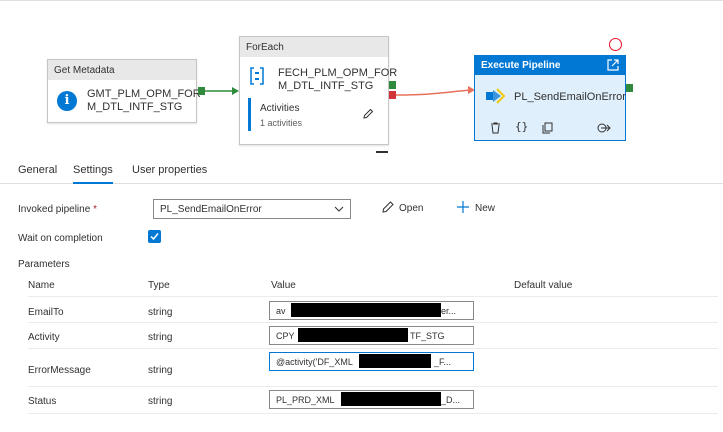 This screenshot has width=723, height=432. I want to click on selected-pipeline: PL_SendEmailOnError, so click(211, 209).